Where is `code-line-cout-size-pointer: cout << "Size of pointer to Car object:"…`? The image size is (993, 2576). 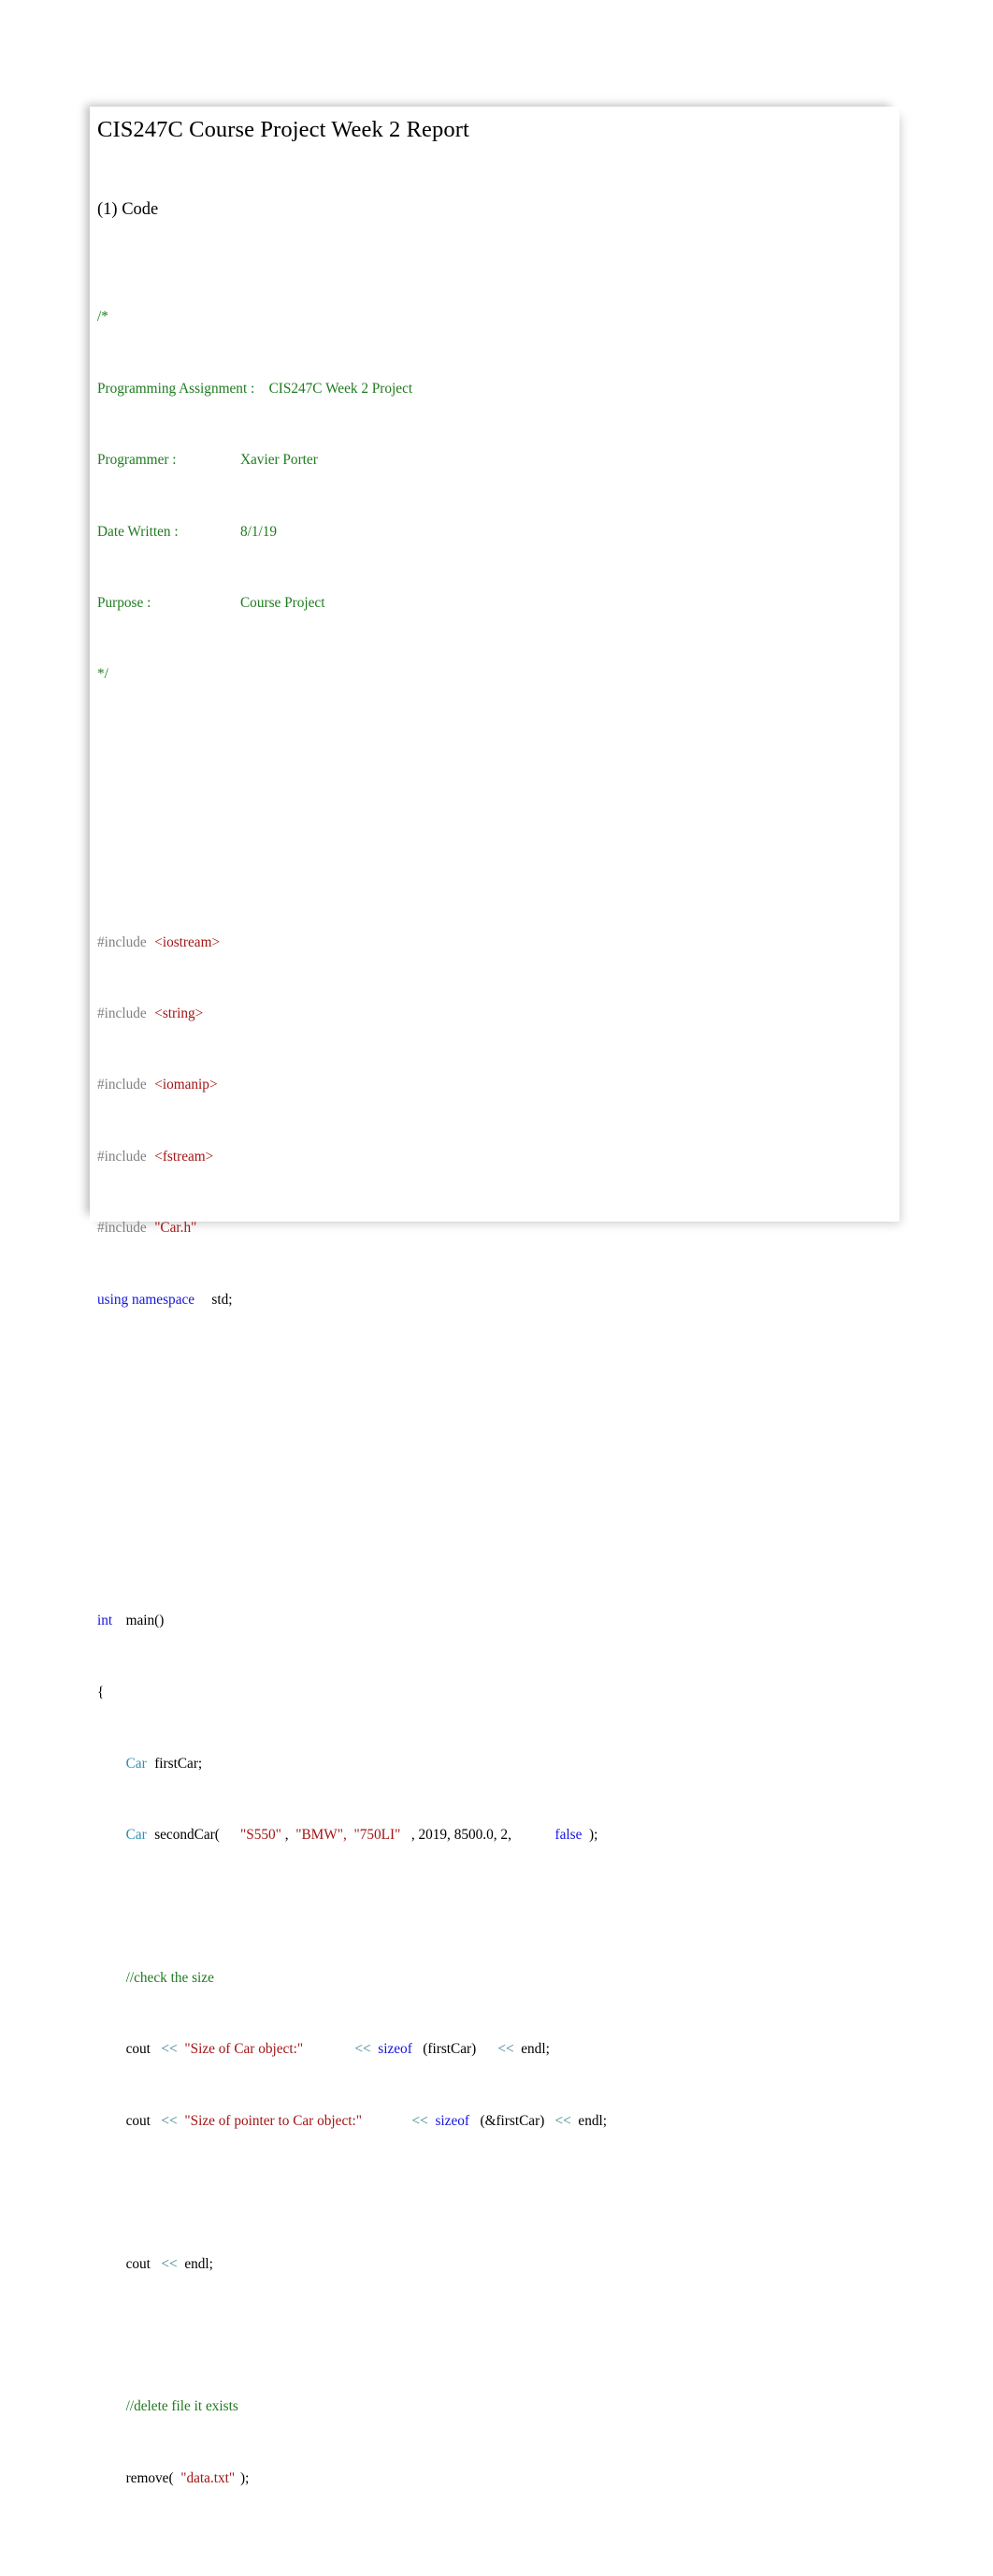 code-line-cout-size-pointer: cout << "Size of pointer to Car object:"… is located at coordinates (495, 2121).